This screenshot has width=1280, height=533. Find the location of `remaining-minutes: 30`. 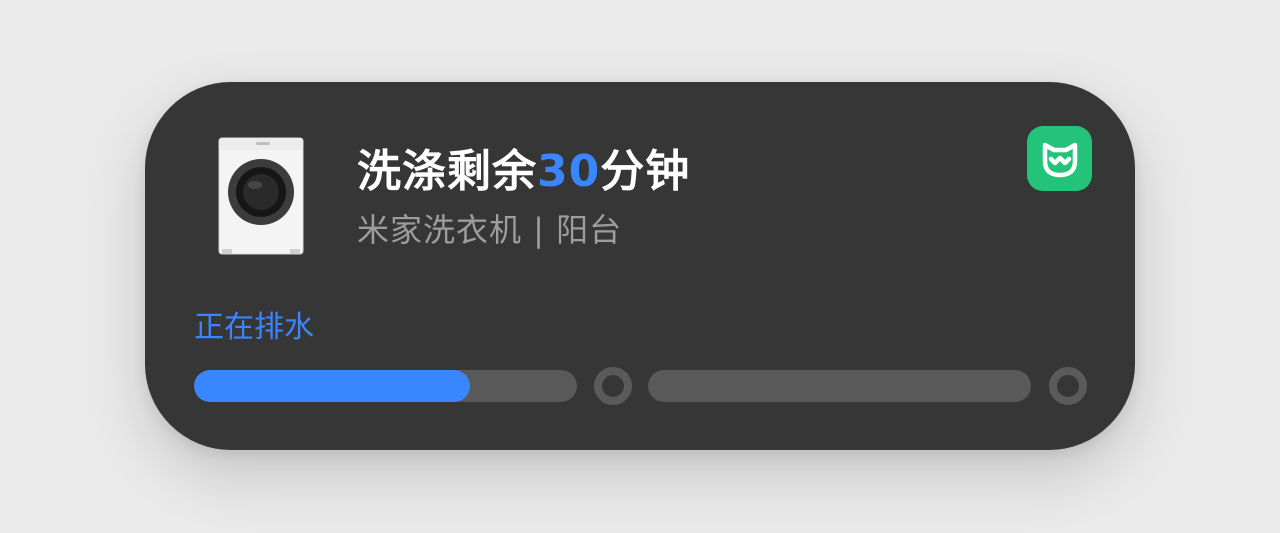

remaining-minutes: 30 is located at coordinates (569, 171).